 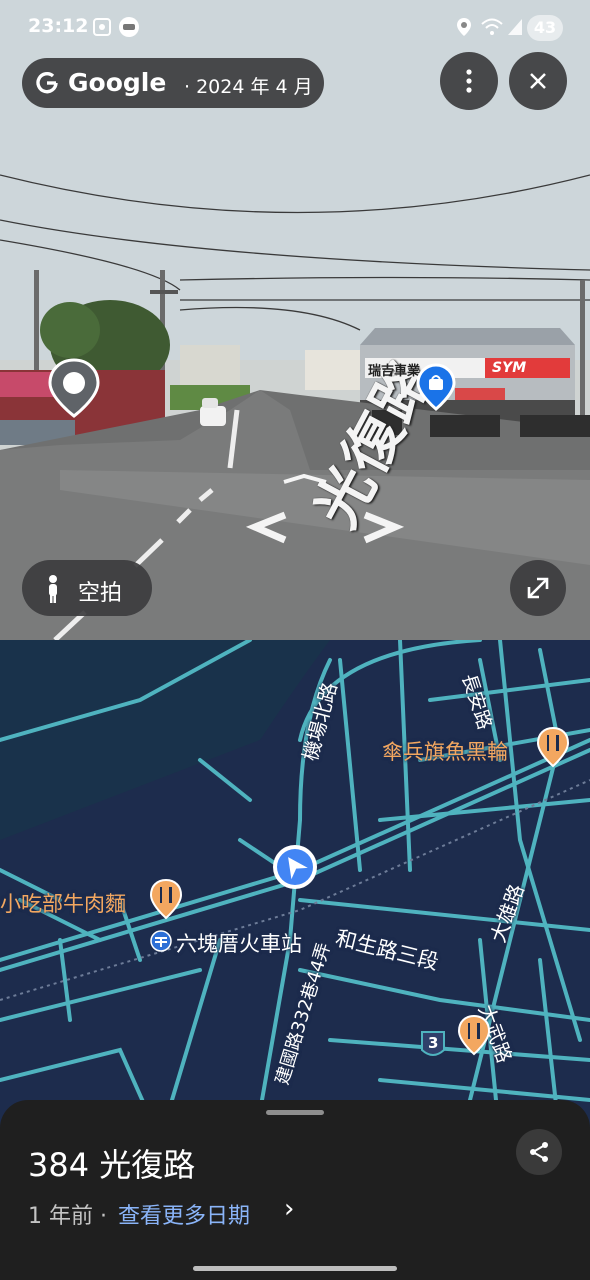 What do you see at coordinates (47, 85) in the screenshot?
I see `google-g-icon` at bounding box center [47, 85].